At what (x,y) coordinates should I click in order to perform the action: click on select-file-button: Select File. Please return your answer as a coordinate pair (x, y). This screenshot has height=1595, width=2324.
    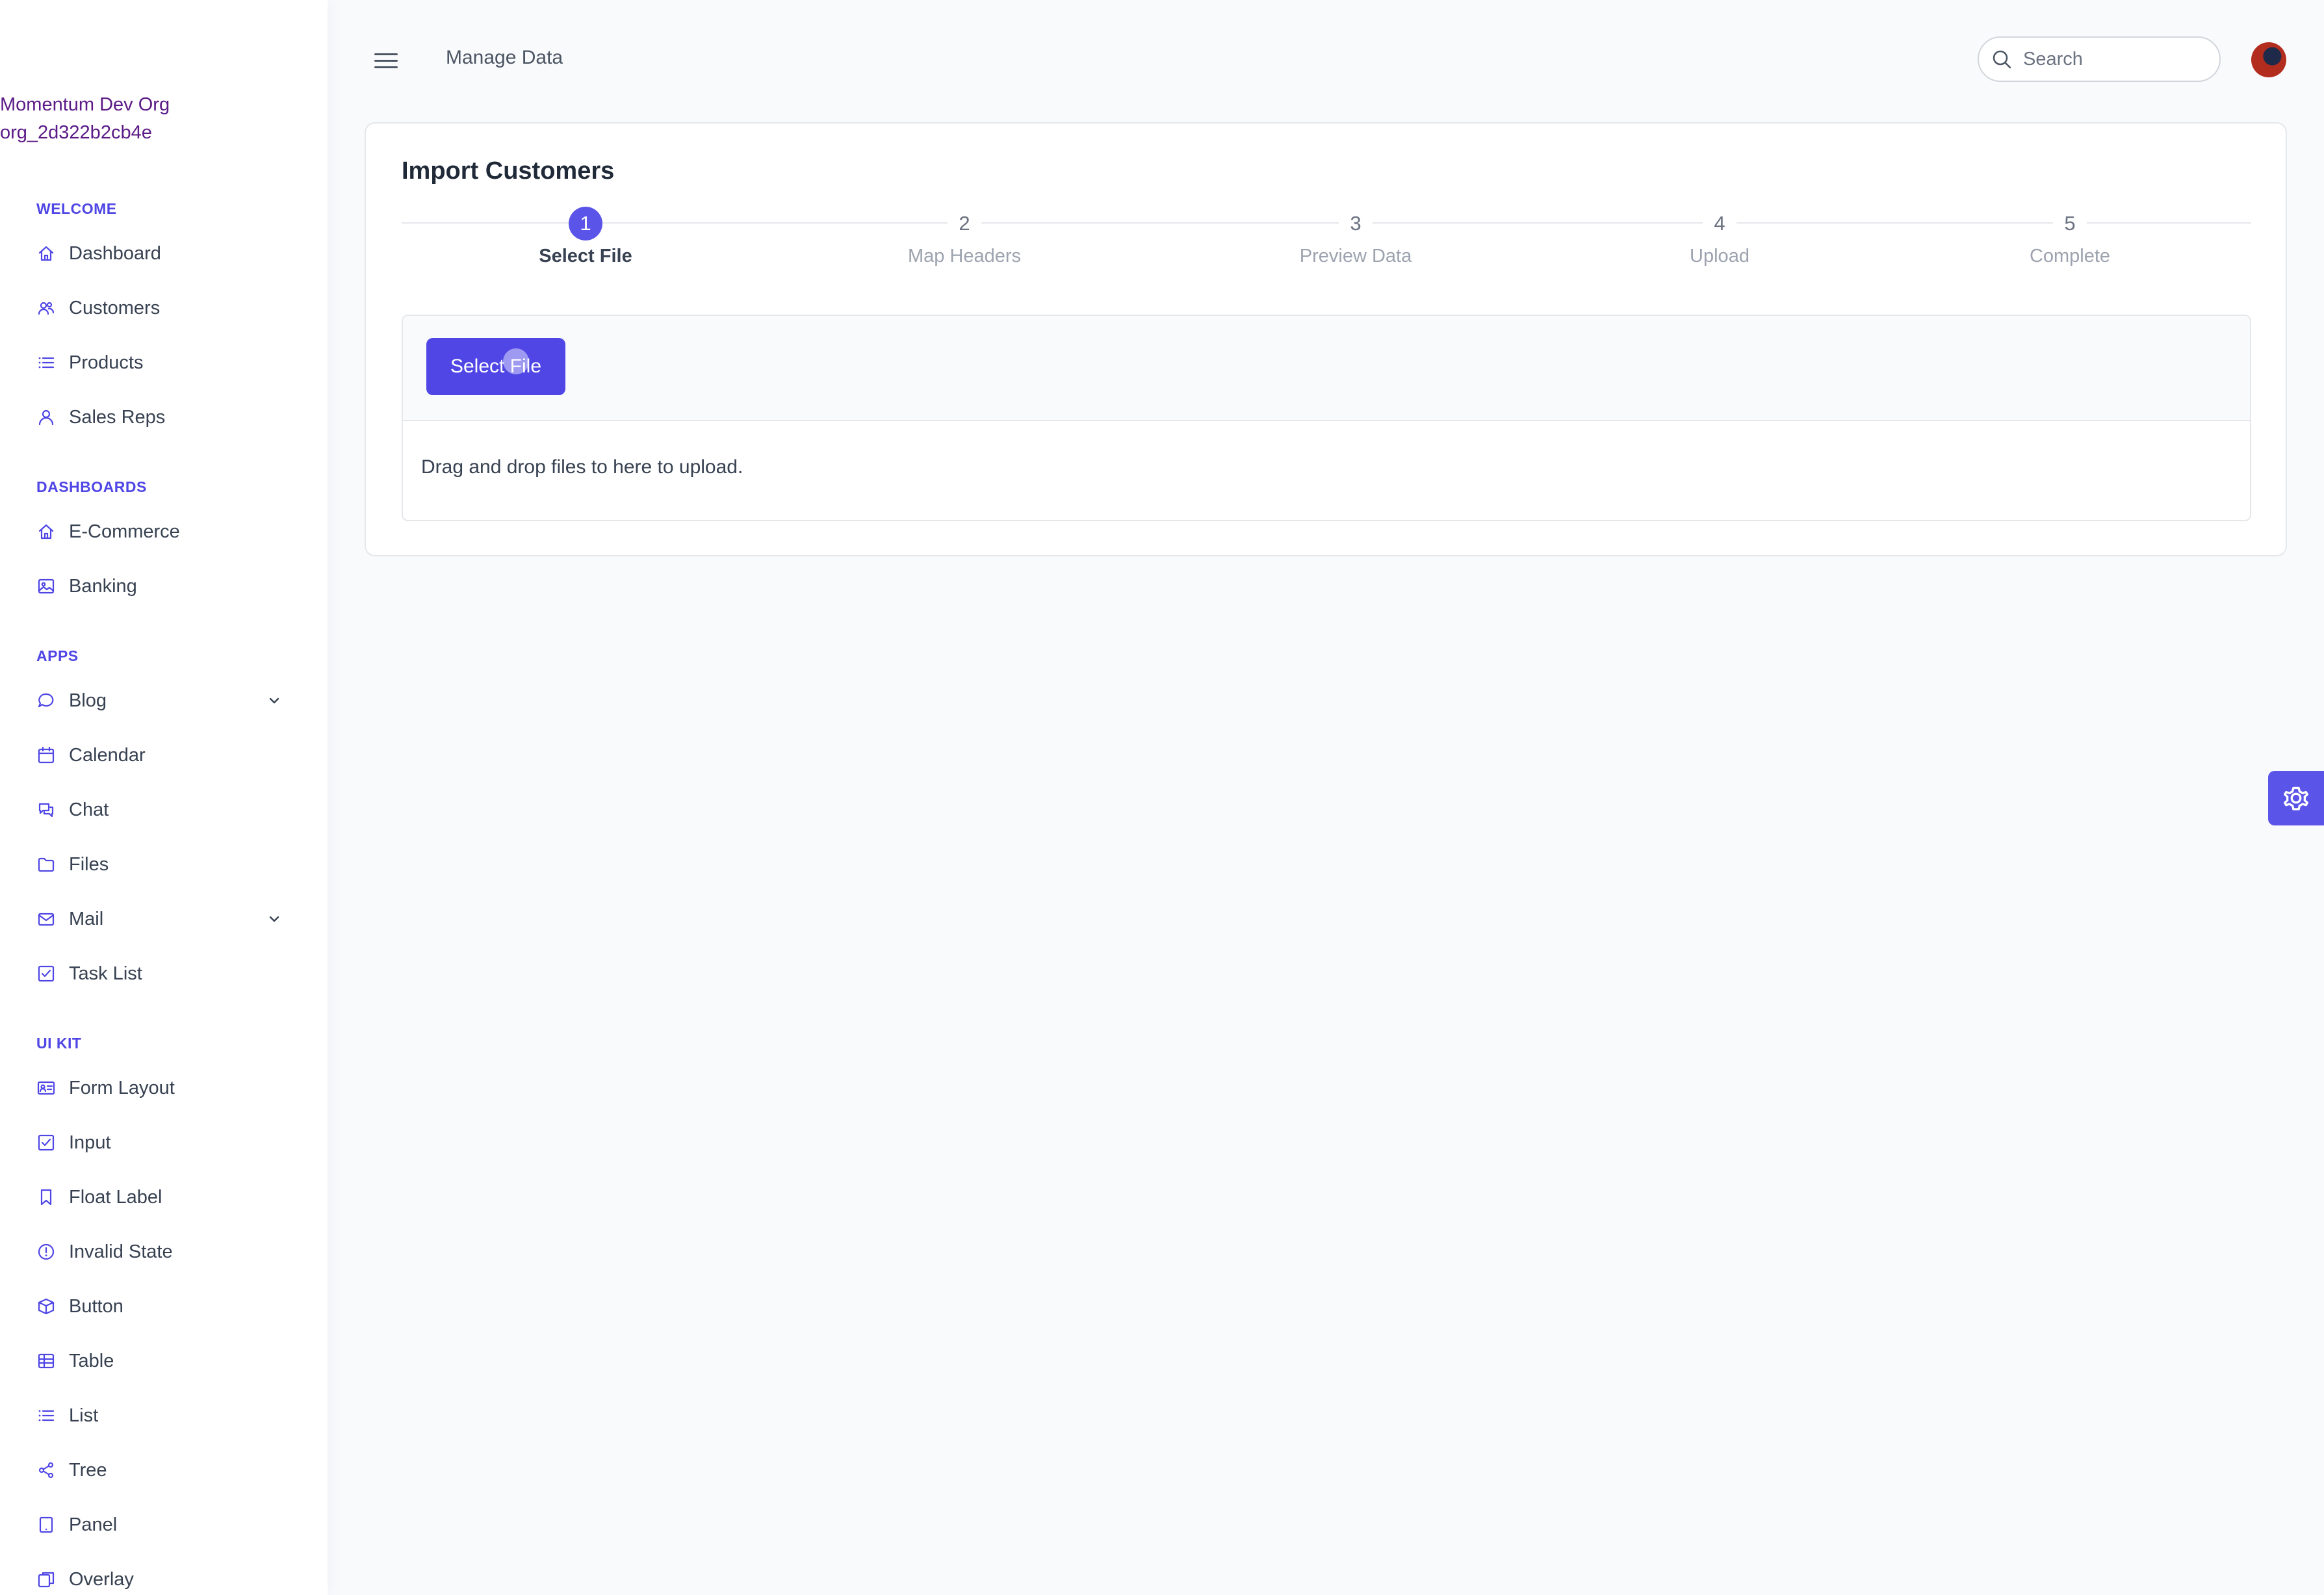
    Looking at the image, I should click on (495, 366).